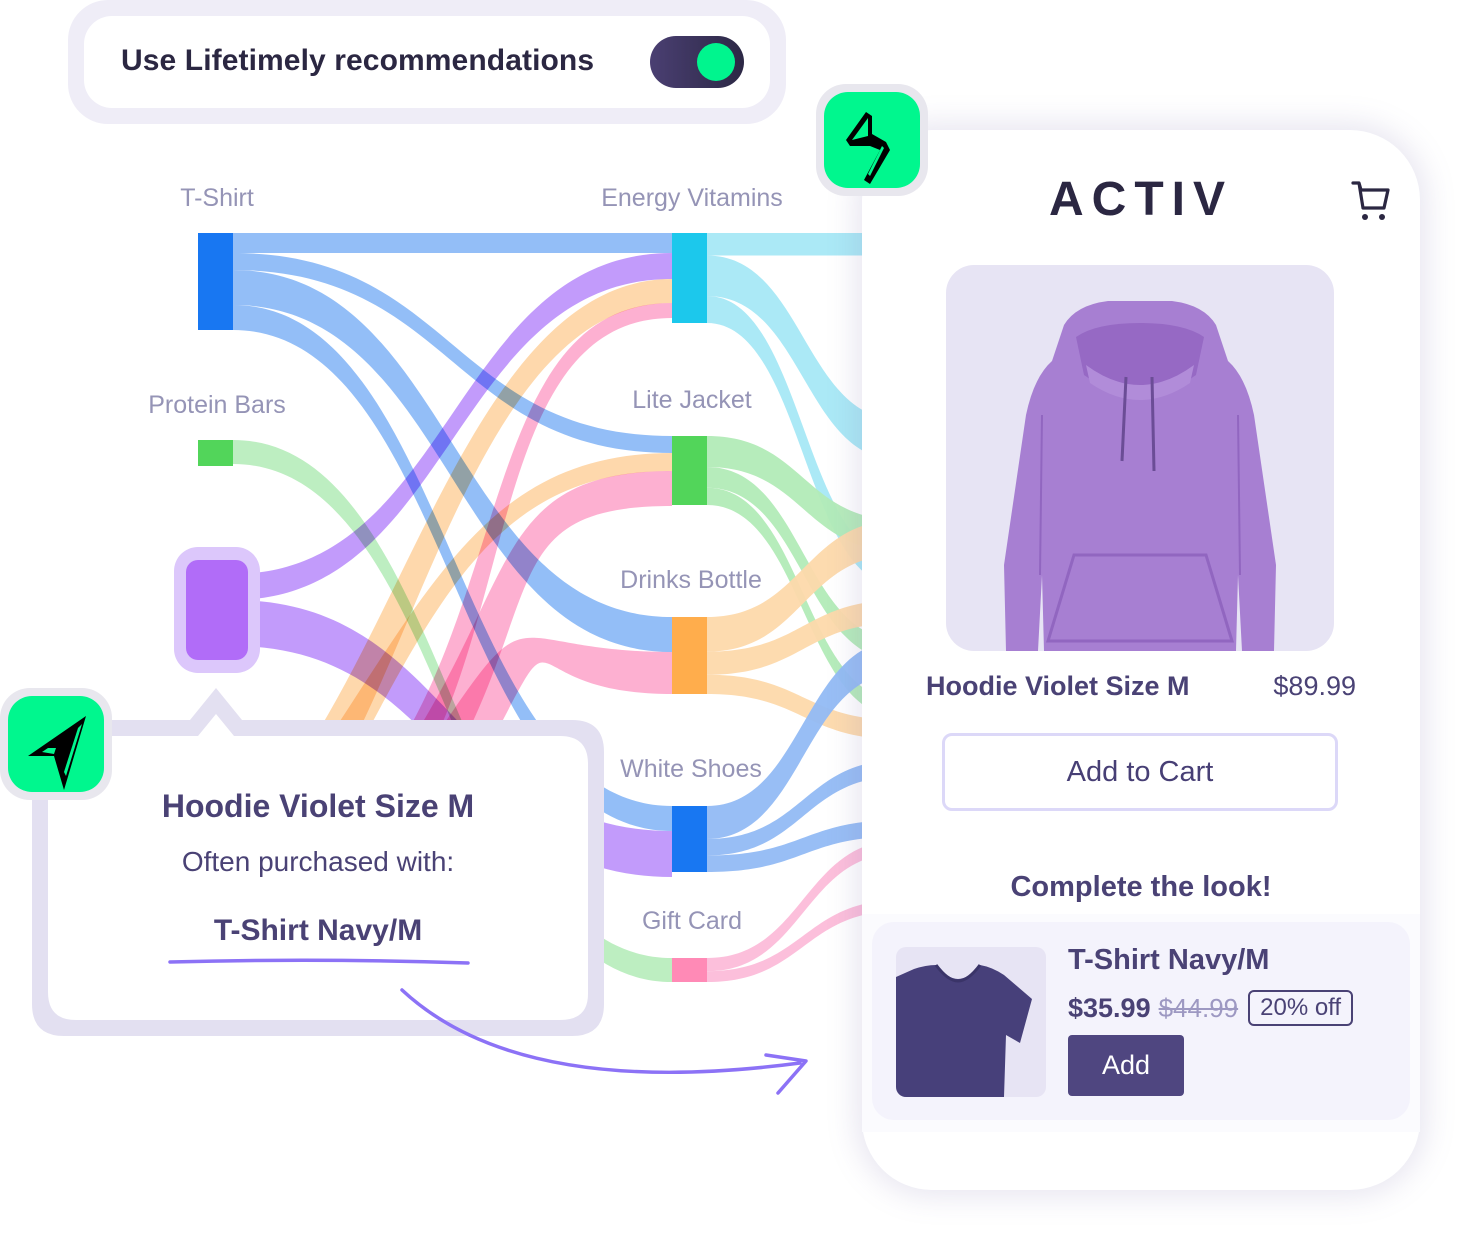 The height and width of the screenshot is (1234, 1460). I want to click on curved-arrow, so click(601, 1031).